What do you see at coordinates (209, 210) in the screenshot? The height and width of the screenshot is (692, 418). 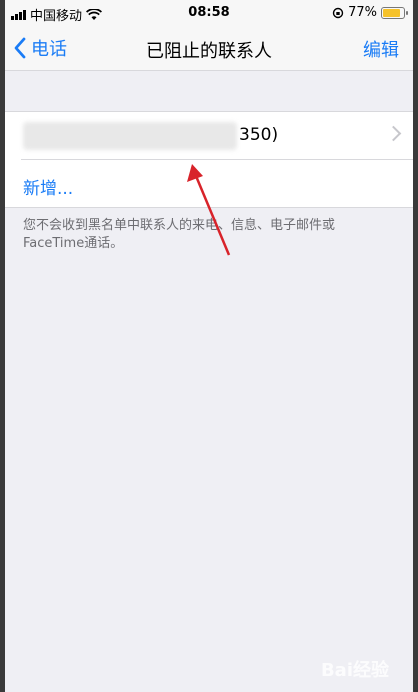 I see `annotation-arrow` at bounding box center [209, 210].